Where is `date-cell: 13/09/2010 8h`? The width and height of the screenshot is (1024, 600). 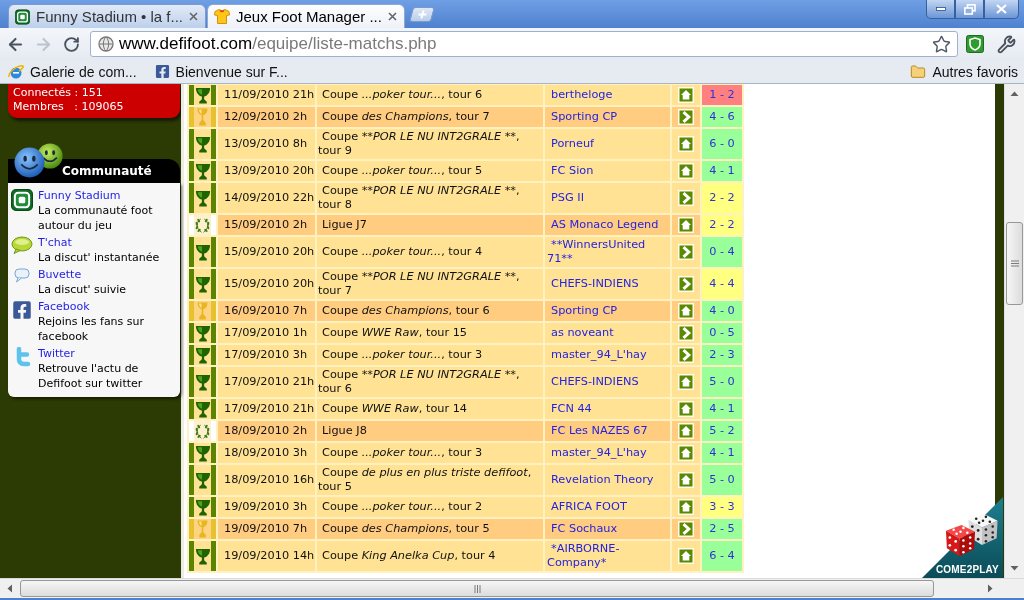 date-cell: 13/09/2010 8h is located at coordinates (266, 144).